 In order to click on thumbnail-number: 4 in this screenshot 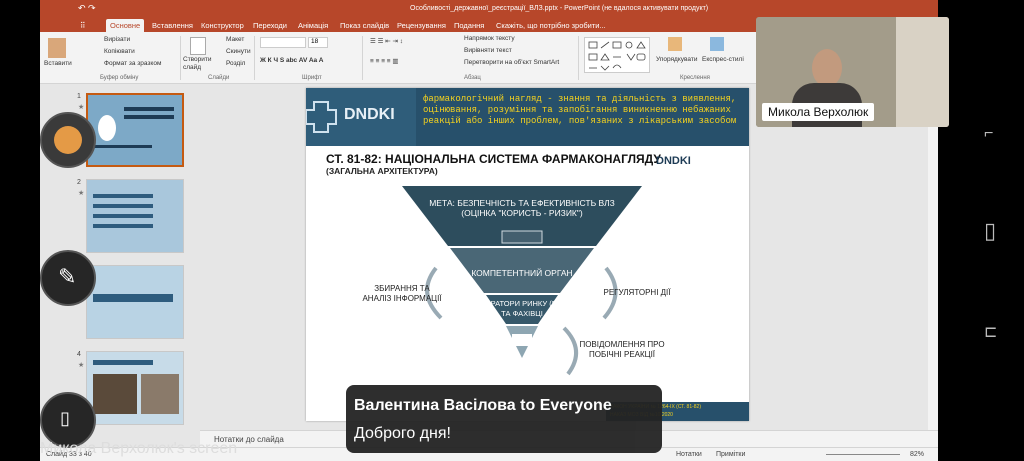, I will do `click(79, 354)`.